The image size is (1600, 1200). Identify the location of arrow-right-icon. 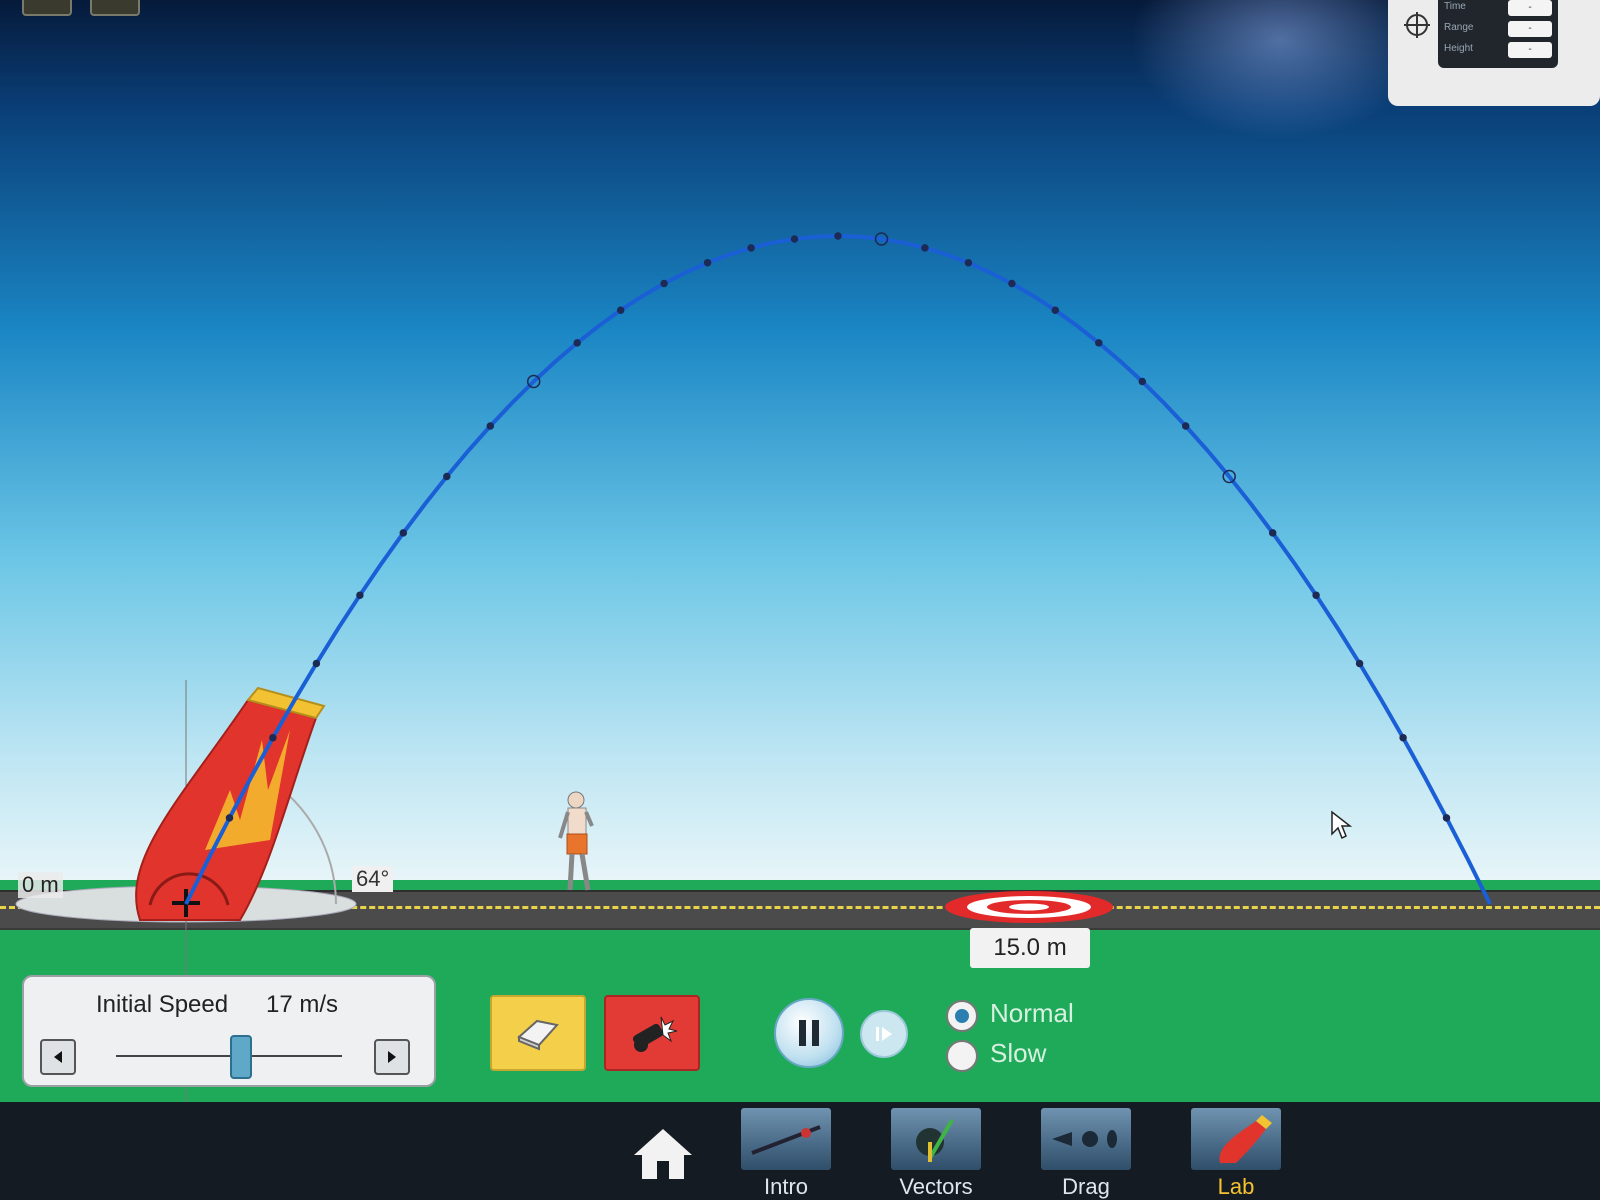
(392, 1057).